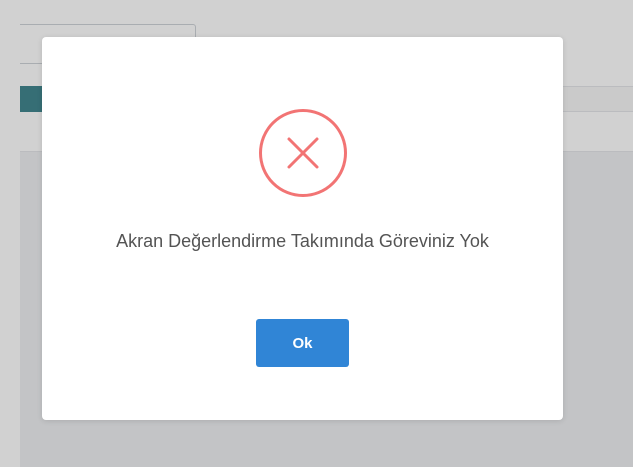  What do you see at coordinates (303, 153) in the screenshot?
I see `error-x-icon` at bounding box center [303, 153].